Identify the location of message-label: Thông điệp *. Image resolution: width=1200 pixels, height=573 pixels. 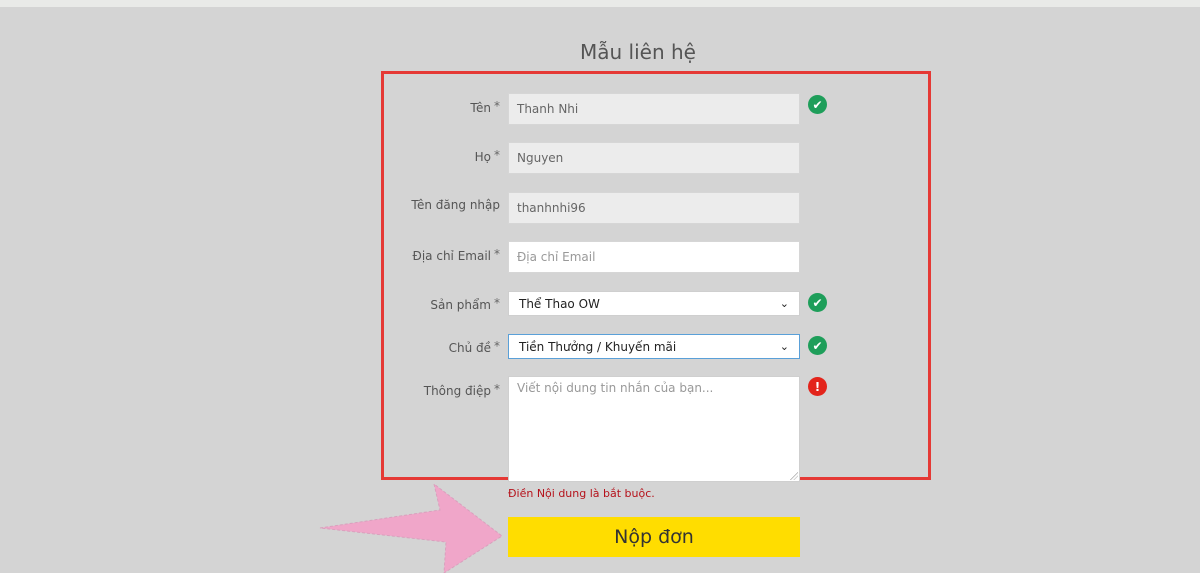
(440, 390).